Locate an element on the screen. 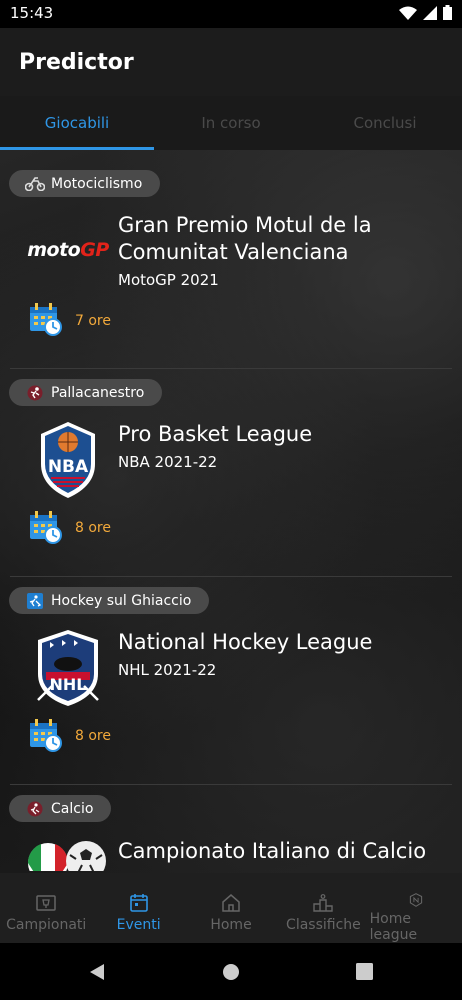 The height and width of the screenshot is (1000, 462). event-title: National Hockey League is located at coordinates (283, 642).